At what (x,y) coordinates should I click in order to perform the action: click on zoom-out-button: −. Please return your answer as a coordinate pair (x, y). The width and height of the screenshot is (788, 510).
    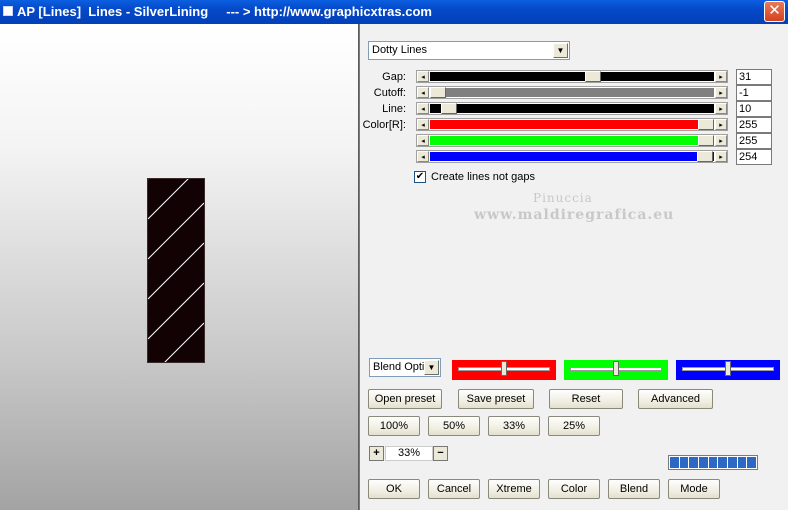
    Looking at the image, I should click on (440, 453).